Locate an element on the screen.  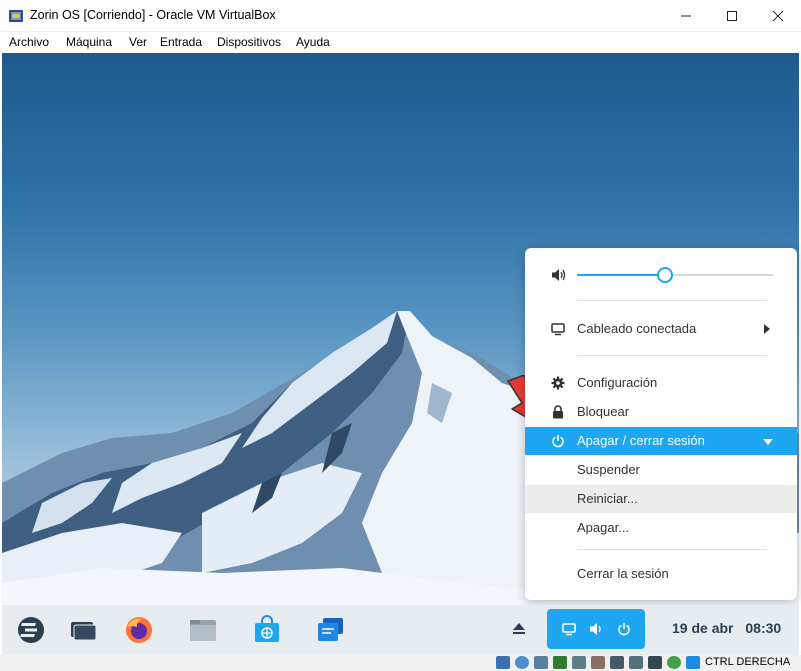
network-item: Cableado conectada is located at coordinates (661, 329).